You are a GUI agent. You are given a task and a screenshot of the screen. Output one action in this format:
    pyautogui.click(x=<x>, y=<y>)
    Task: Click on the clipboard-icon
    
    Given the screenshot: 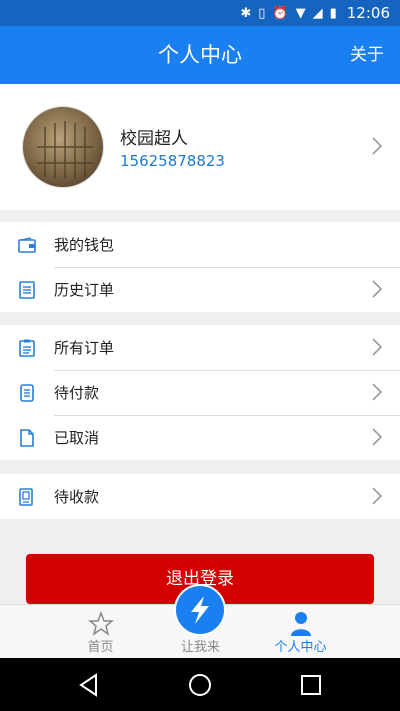 What is the action you would take?
    pyautogui.click(x=27, y=348)
    